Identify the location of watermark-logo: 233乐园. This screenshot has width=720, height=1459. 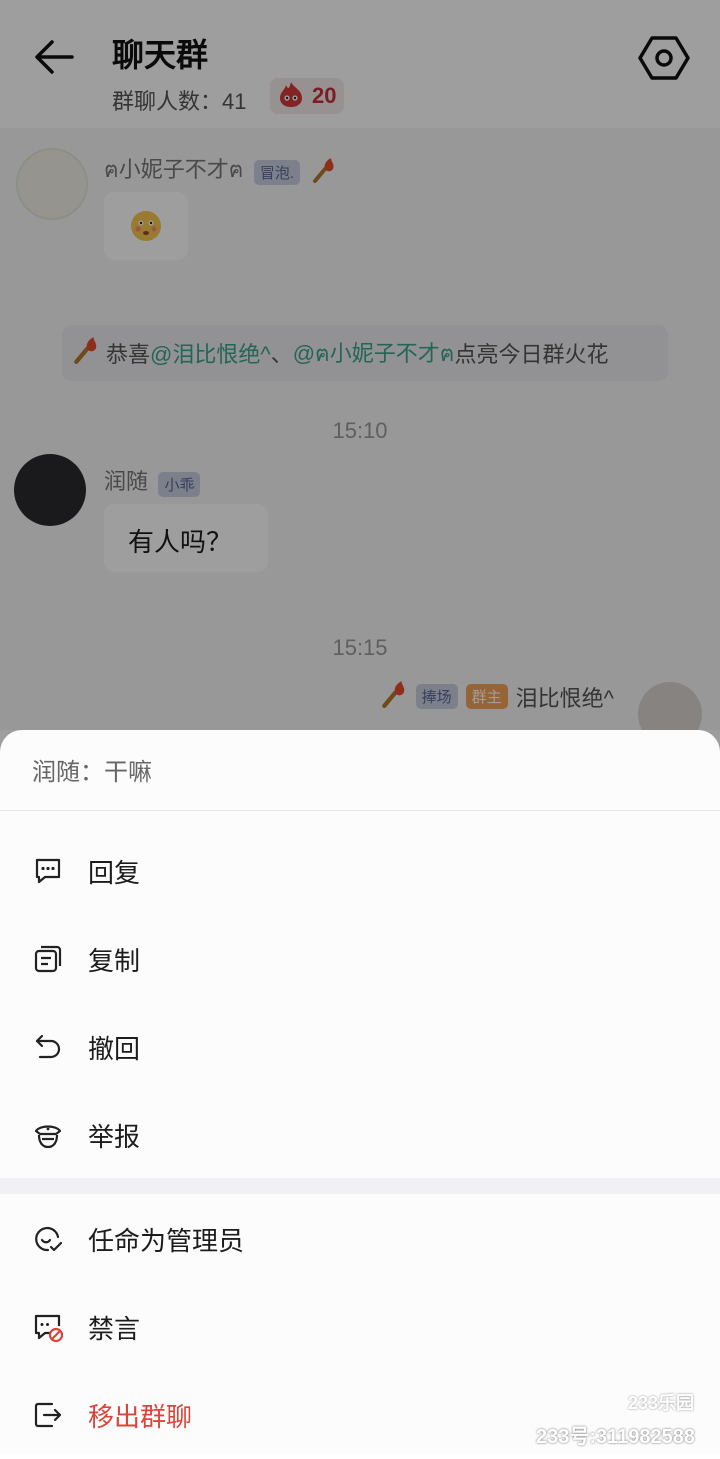
(661, 1403).